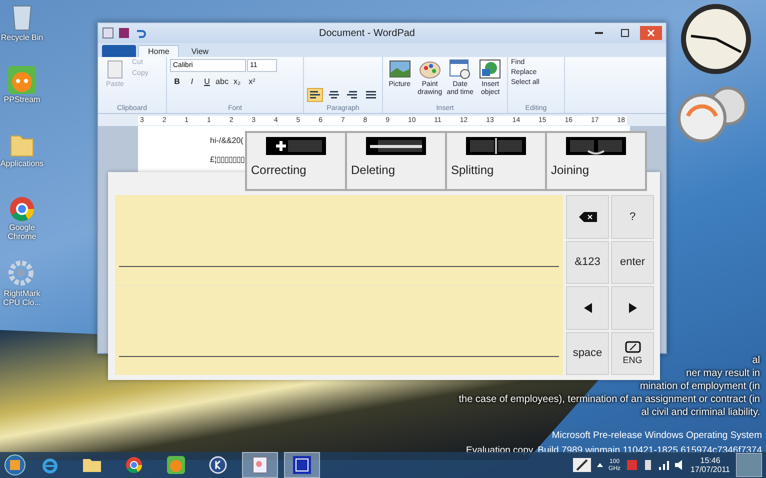 The image size is (766, 478). I want to click on close-button, so click(651, 33).